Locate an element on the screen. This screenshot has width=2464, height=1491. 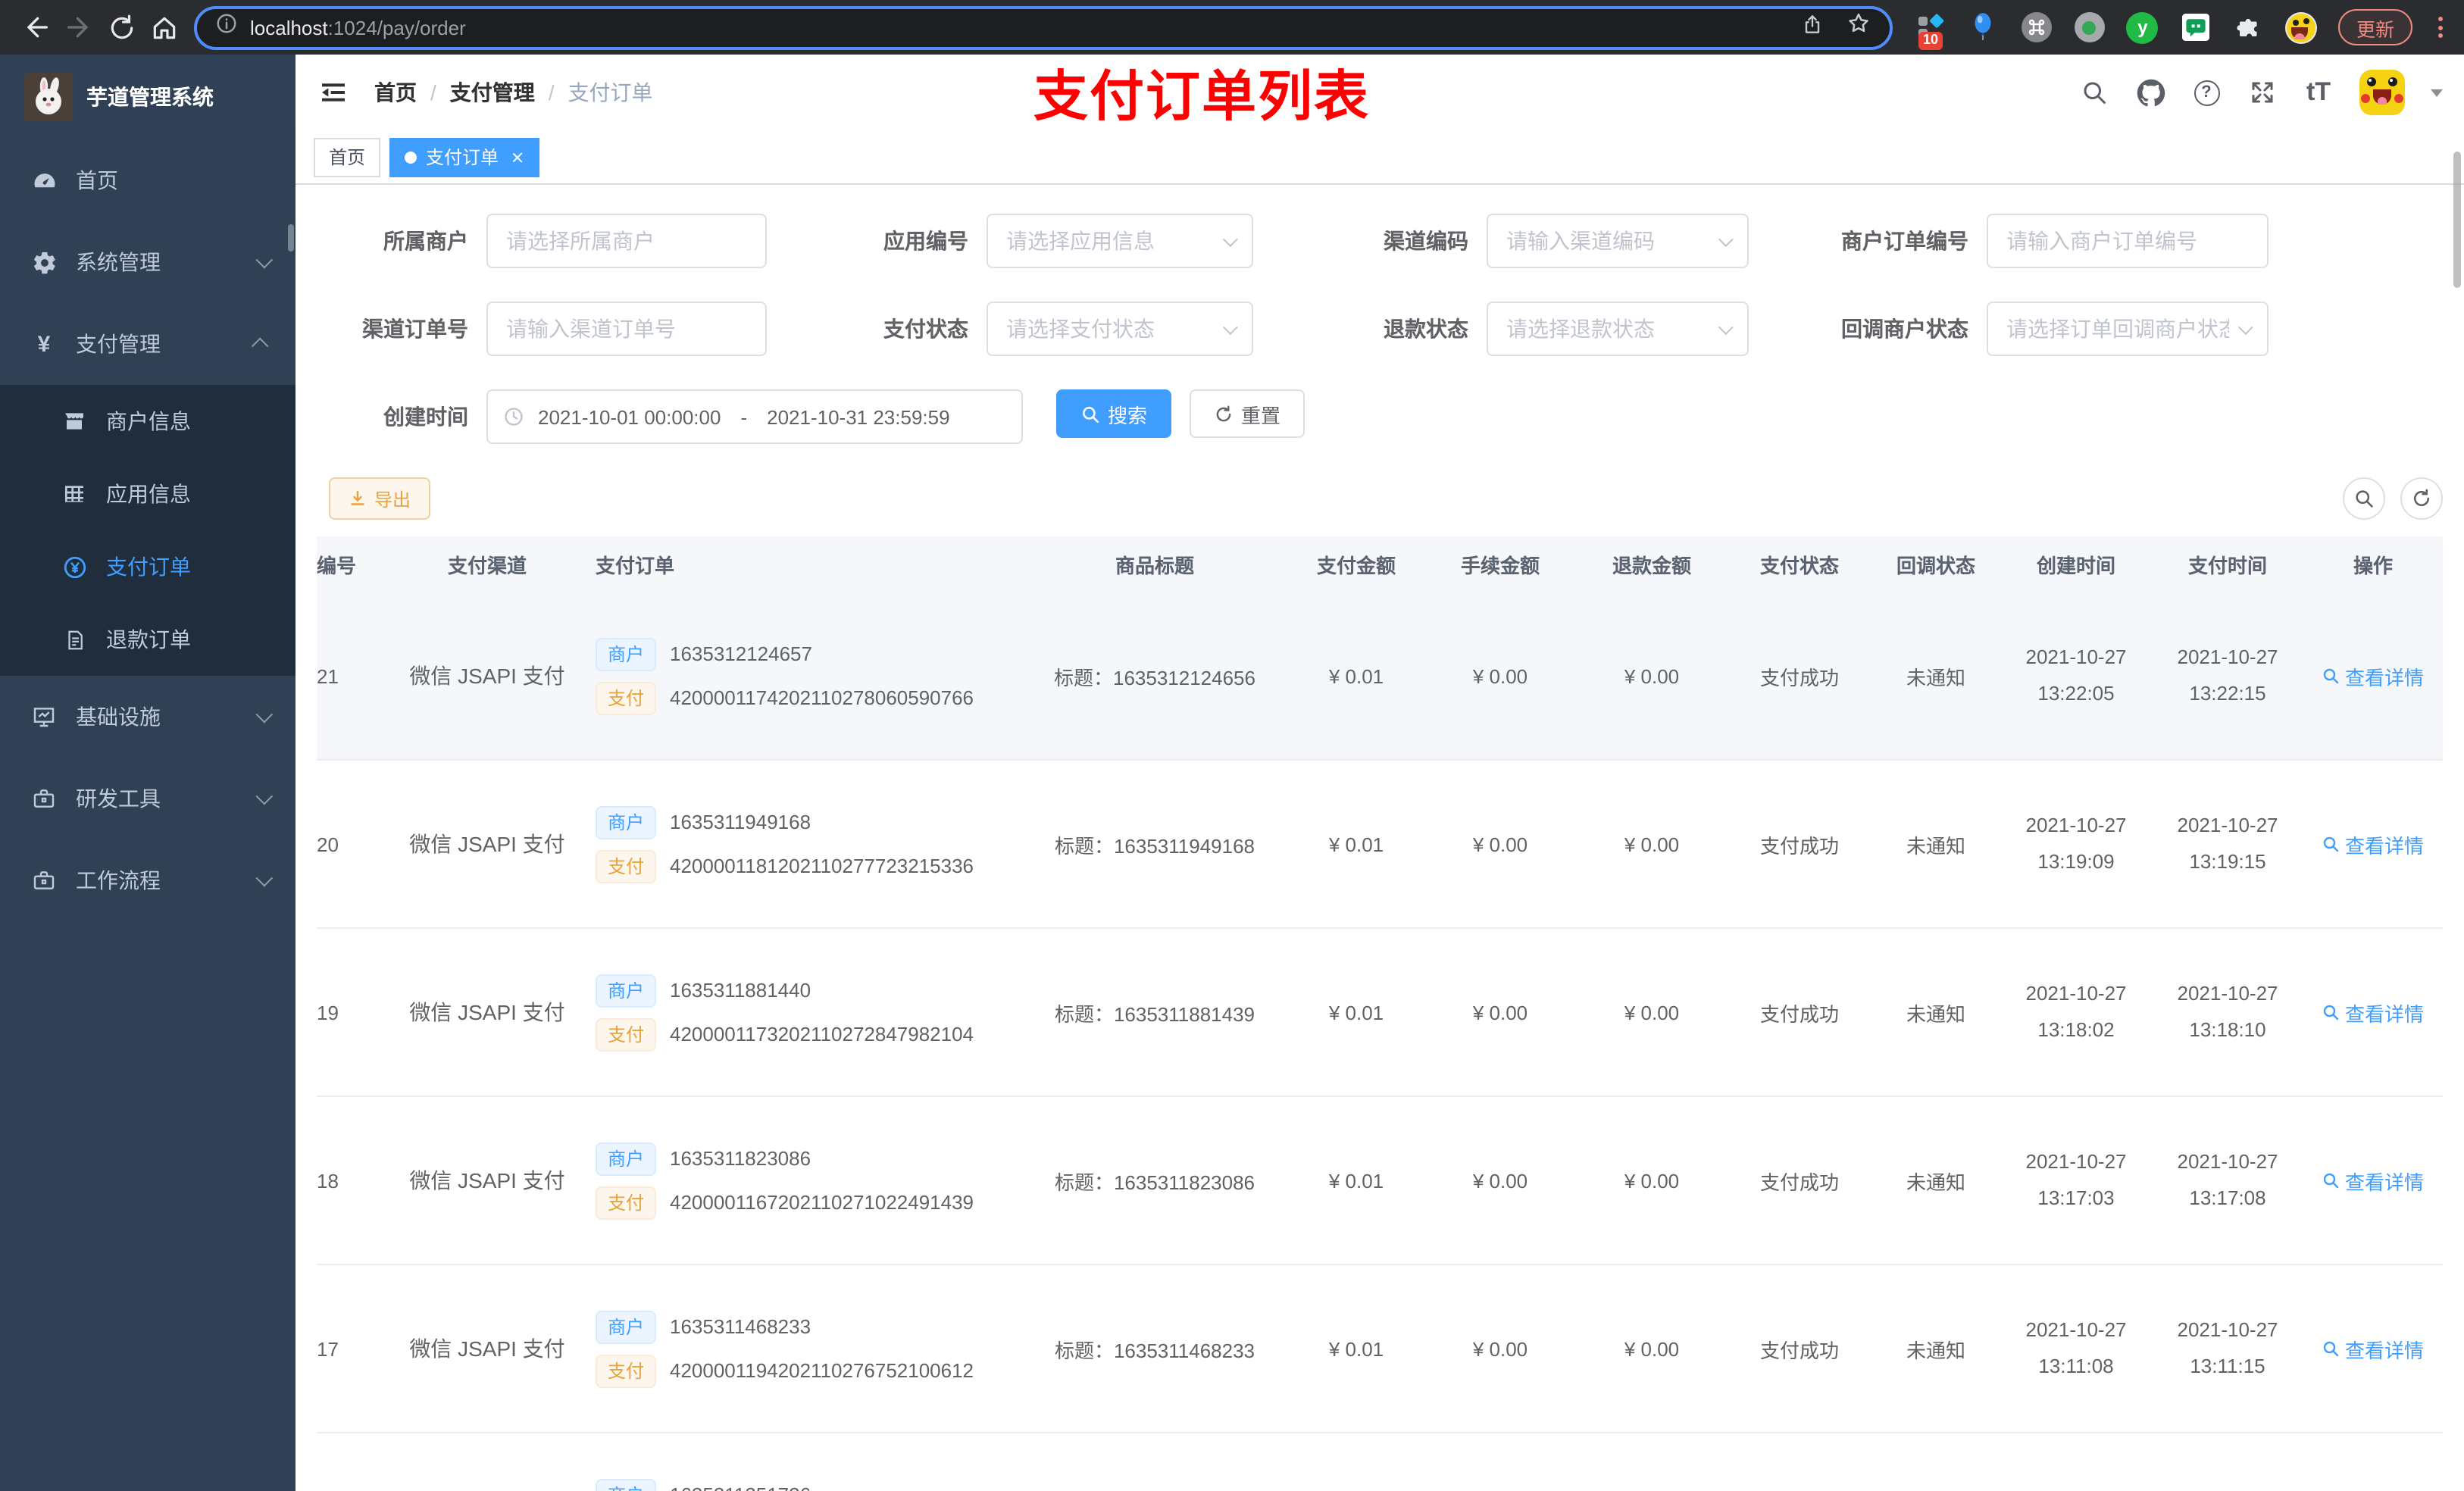
tab-home: 首页 is located at coordinates (347, 157).